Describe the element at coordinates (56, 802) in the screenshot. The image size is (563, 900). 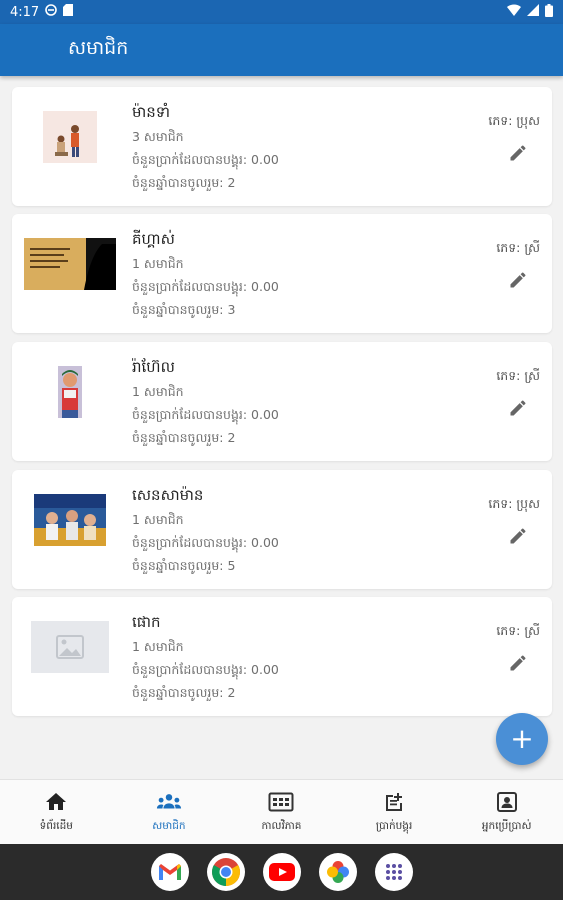
I see `home-icon` at that location.